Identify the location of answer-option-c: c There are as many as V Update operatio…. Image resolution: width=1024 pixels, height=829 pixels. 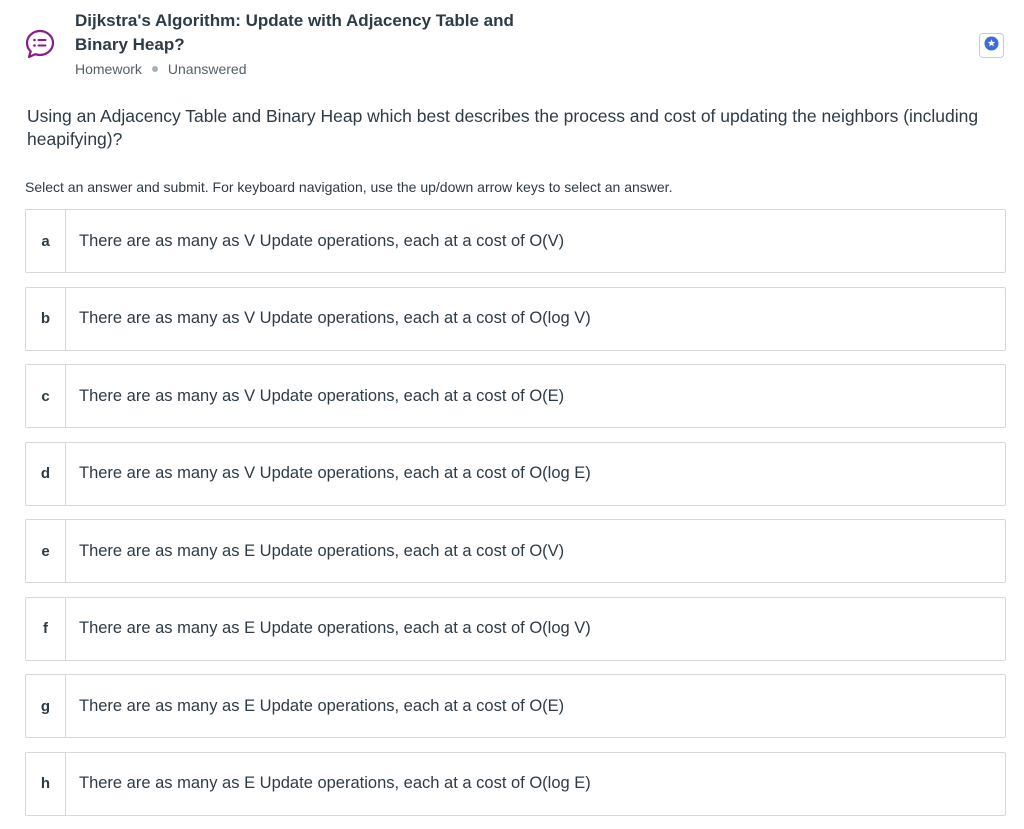
(515, 396).